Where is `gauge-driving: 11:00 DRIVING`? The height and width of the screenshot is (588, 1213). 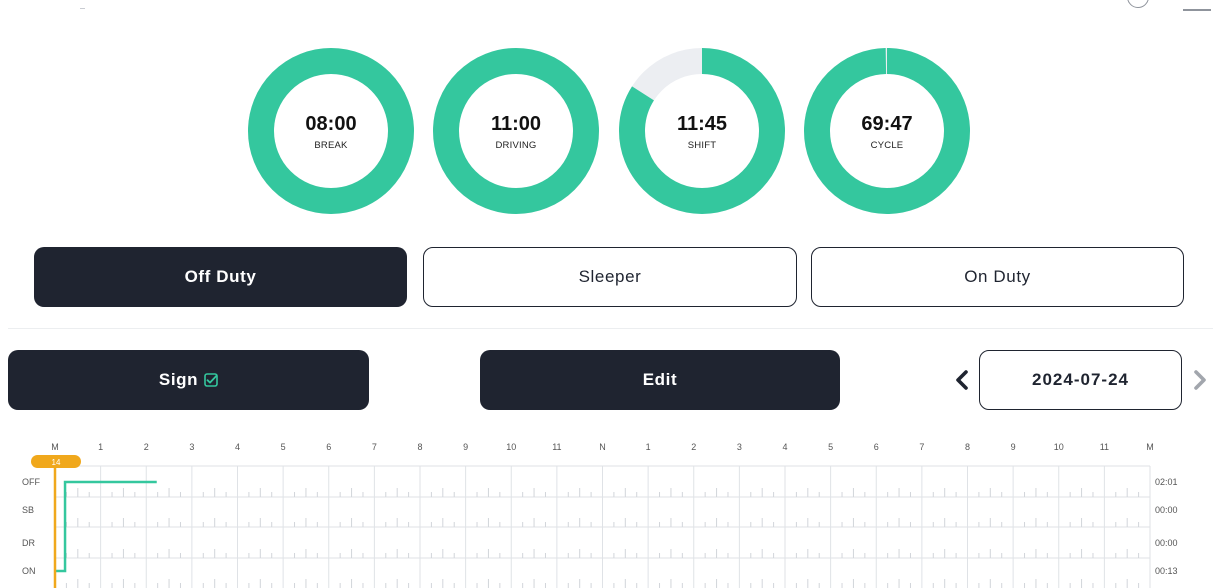
gauge-driving: 11:00 DRIVING is located at coordinates (516, 131).